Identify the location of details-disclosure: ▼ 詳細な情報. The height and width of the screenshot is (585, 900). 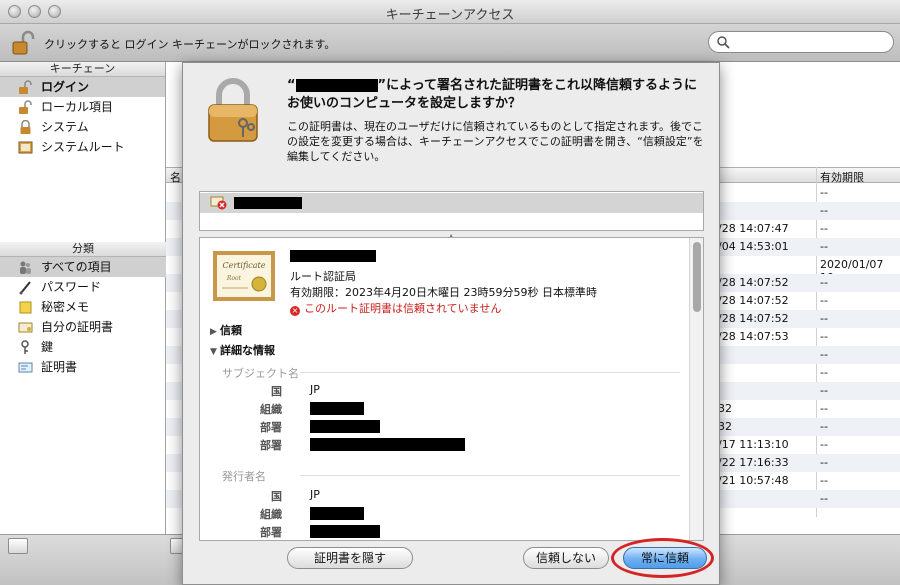
(242, 350).